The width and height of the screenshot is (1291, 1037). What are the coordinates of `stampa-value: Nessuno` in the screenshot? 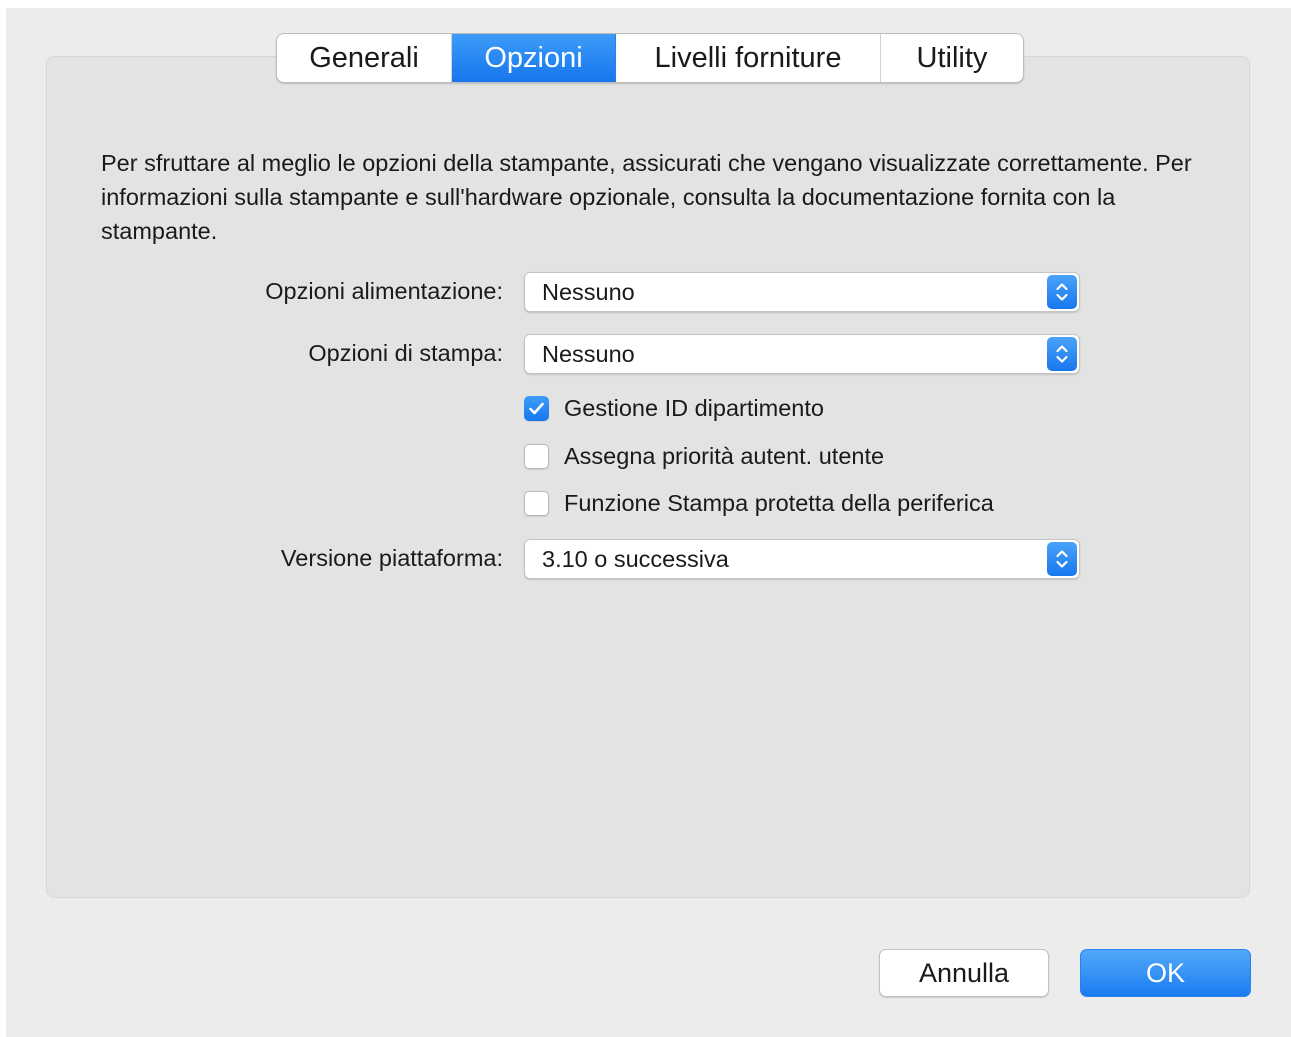 It's located at (588, 354).